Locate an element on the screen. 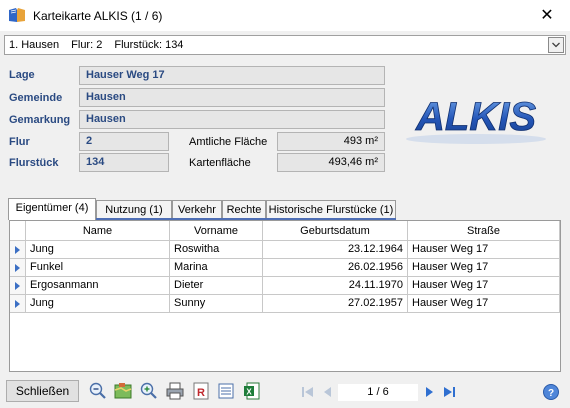  table-cell-geburtsdatum: 27.02.1957 is located at coordinates (335, 304).